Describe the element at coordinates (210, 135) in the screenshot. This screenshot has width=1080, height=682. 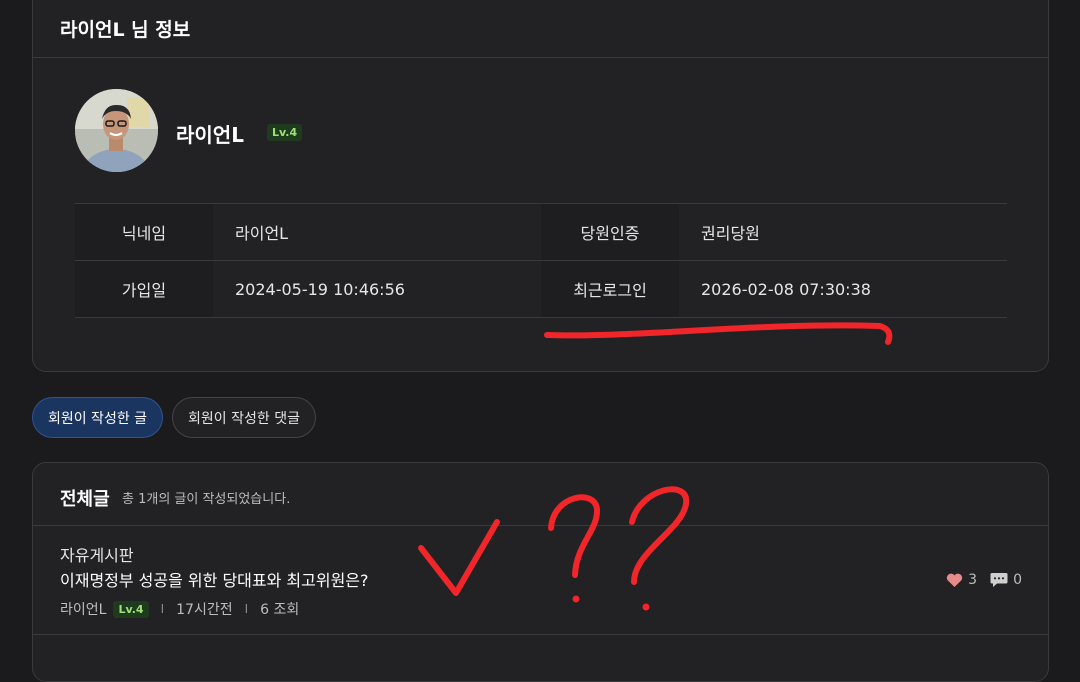
I see `profile-name: 라이언L` at that location.